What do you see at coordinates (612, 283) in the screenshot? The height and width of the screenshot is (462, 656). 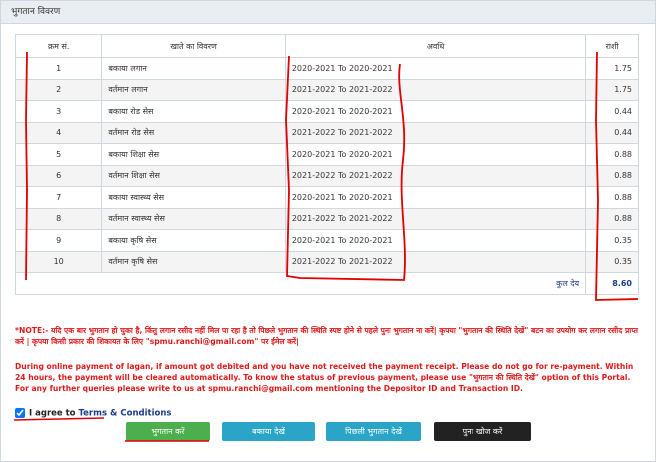 I see `total-value: 8.60` at bounding box center [612, 283].